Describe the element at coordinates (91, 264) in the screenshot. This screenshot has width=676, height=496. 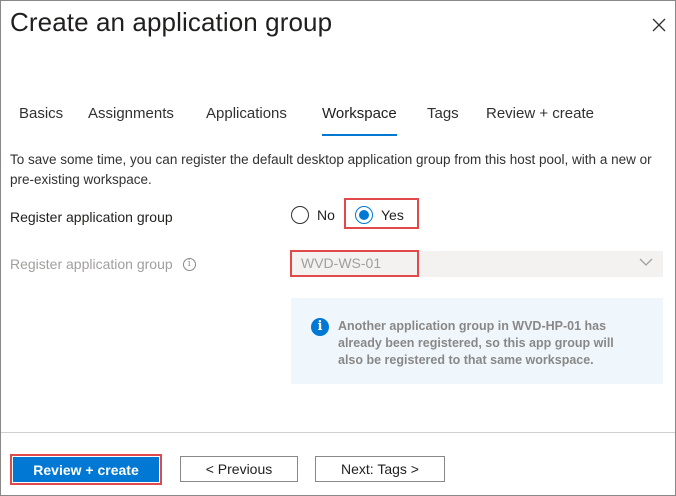
I see `workspace-label-text: Register application group` at that location.